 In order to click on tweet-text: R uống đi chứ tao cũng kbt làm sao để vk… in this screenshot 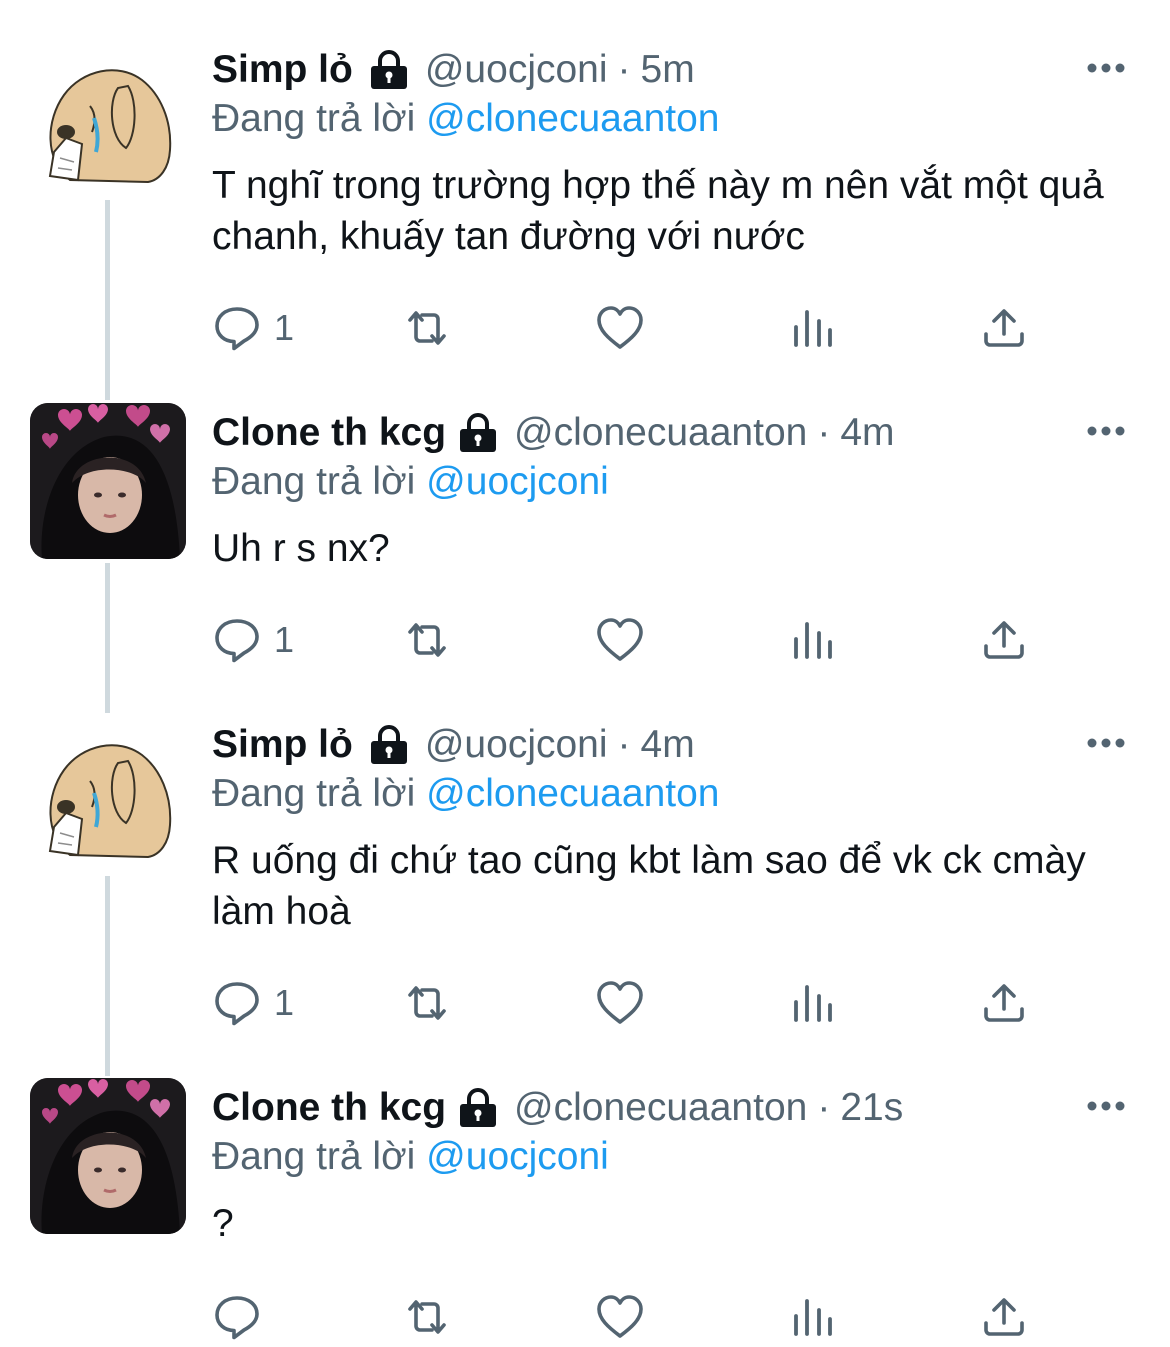, I will do `click(649, 886)`.